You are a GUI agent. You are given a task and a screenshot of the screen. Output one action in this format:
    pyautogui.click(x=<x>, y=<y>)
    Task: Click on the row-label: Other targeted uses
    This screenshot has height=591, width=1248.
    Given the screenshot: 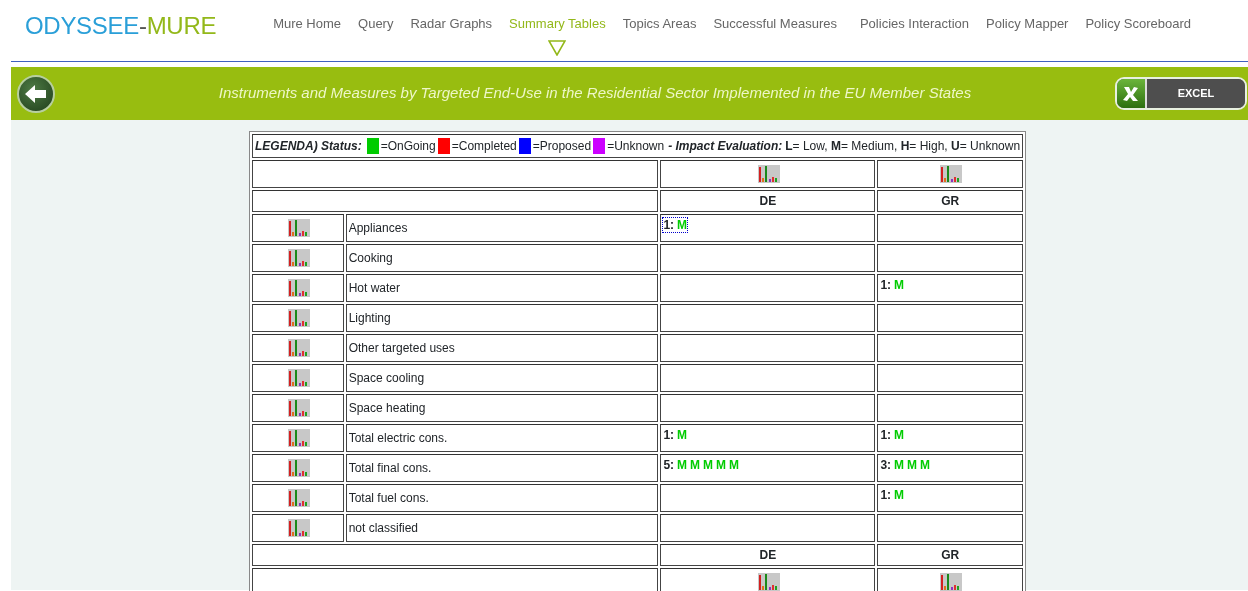 What is the action you would take?
    pyautogui.click(x=401, y=348)
    